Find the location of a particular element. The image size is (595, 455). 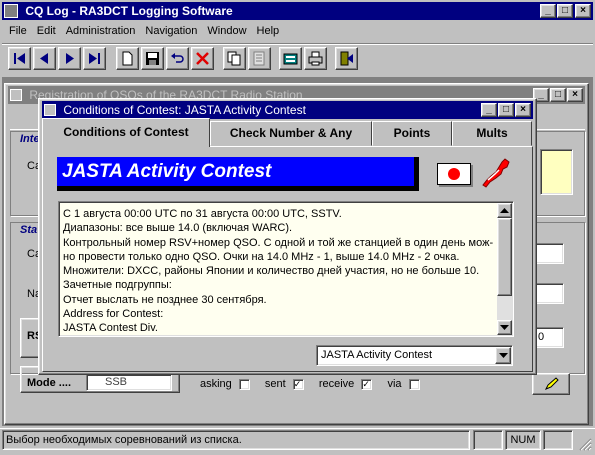

status-num-pane: NUM is located at coordinates (523, 440).